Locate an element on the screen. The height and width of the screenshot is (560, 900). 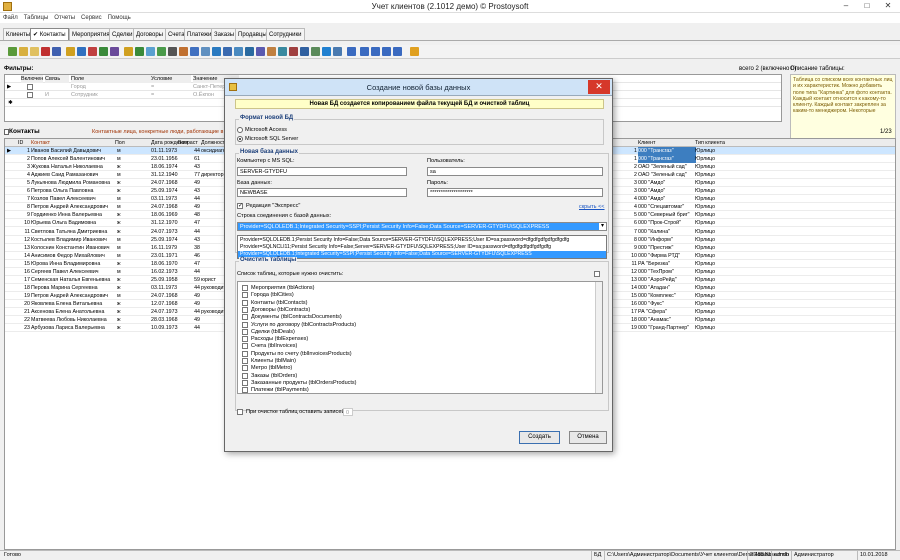
cell-id: 17 is located at coordinates (24, 280).